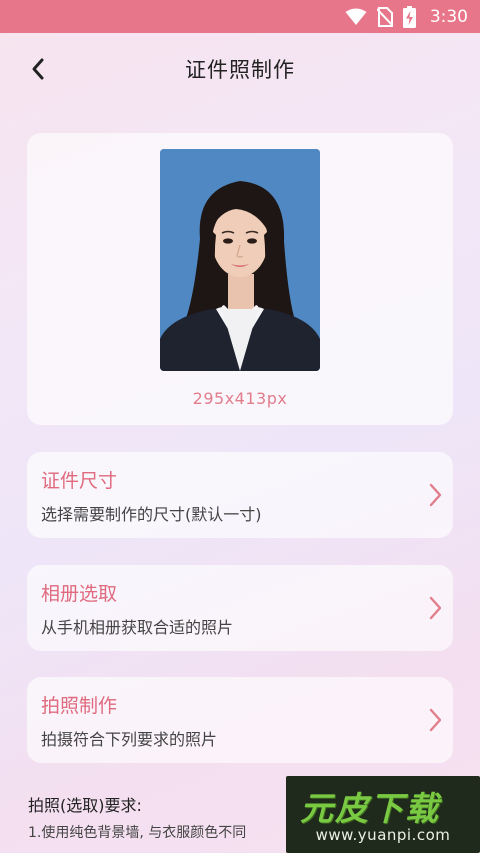 This screenshot has width=480, height=853. I want to click on battery-charging-icon, so click(409, 16).